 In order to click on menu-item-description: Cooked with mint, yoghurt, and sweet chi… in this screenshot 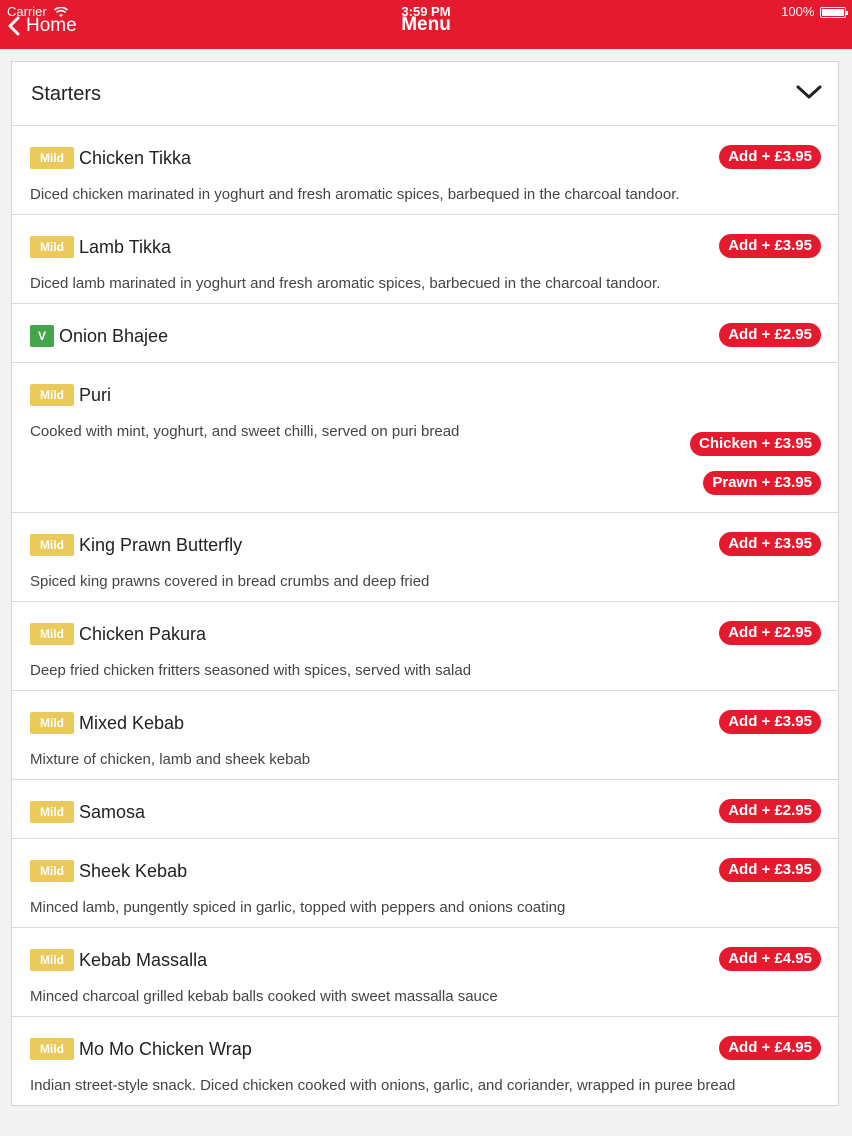, I will do `click(245, 431)`.